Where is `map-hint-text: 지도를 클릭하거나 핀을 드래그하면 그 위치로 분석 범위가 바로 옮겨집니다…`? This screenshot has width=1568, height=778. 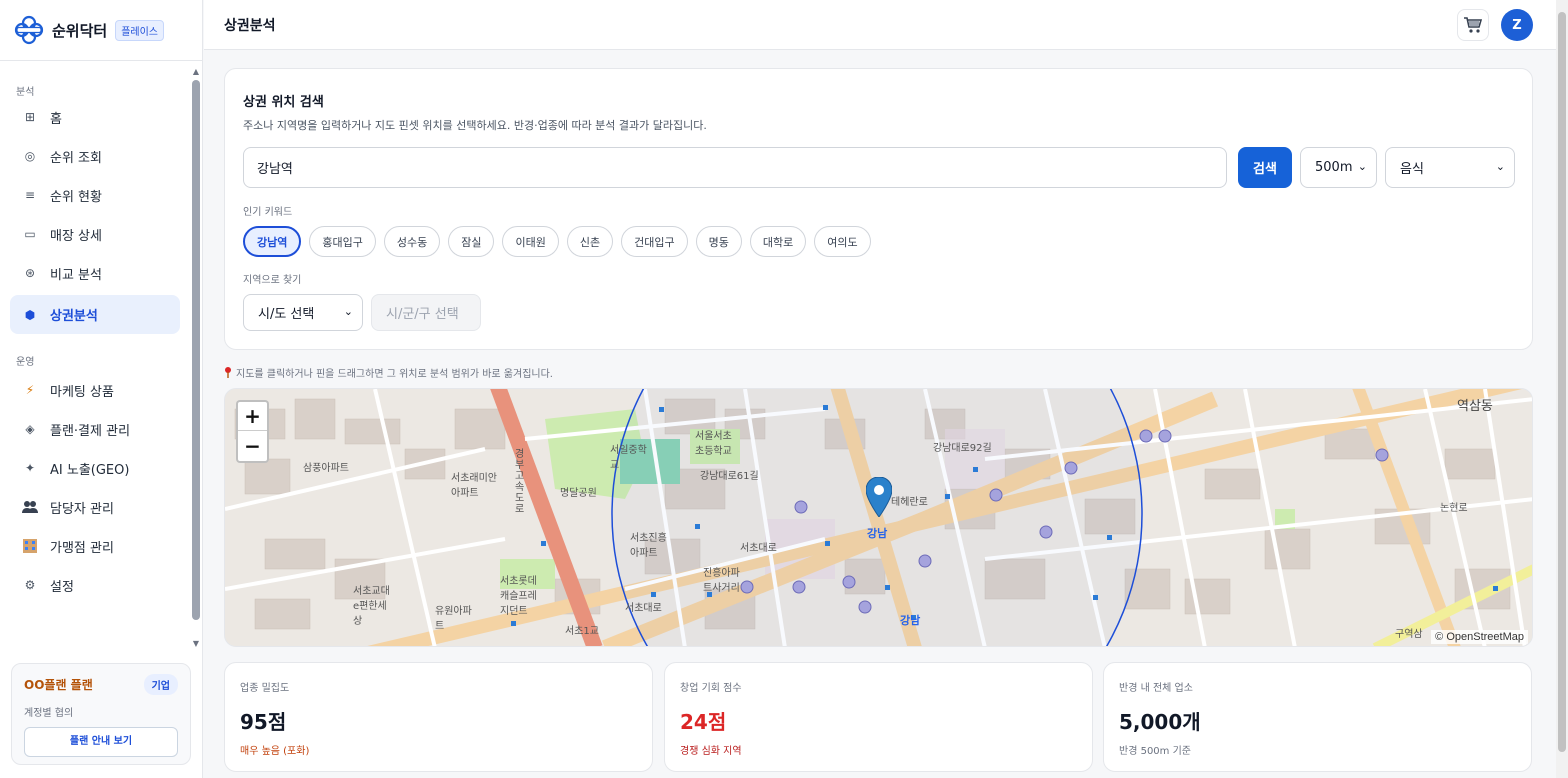 map-hint-text: 지도를 클릭하거나 핀을 드래그하면 그 위치로 분석 범위가 바로 옮겨집니다… is located at coordinates (394, 374).